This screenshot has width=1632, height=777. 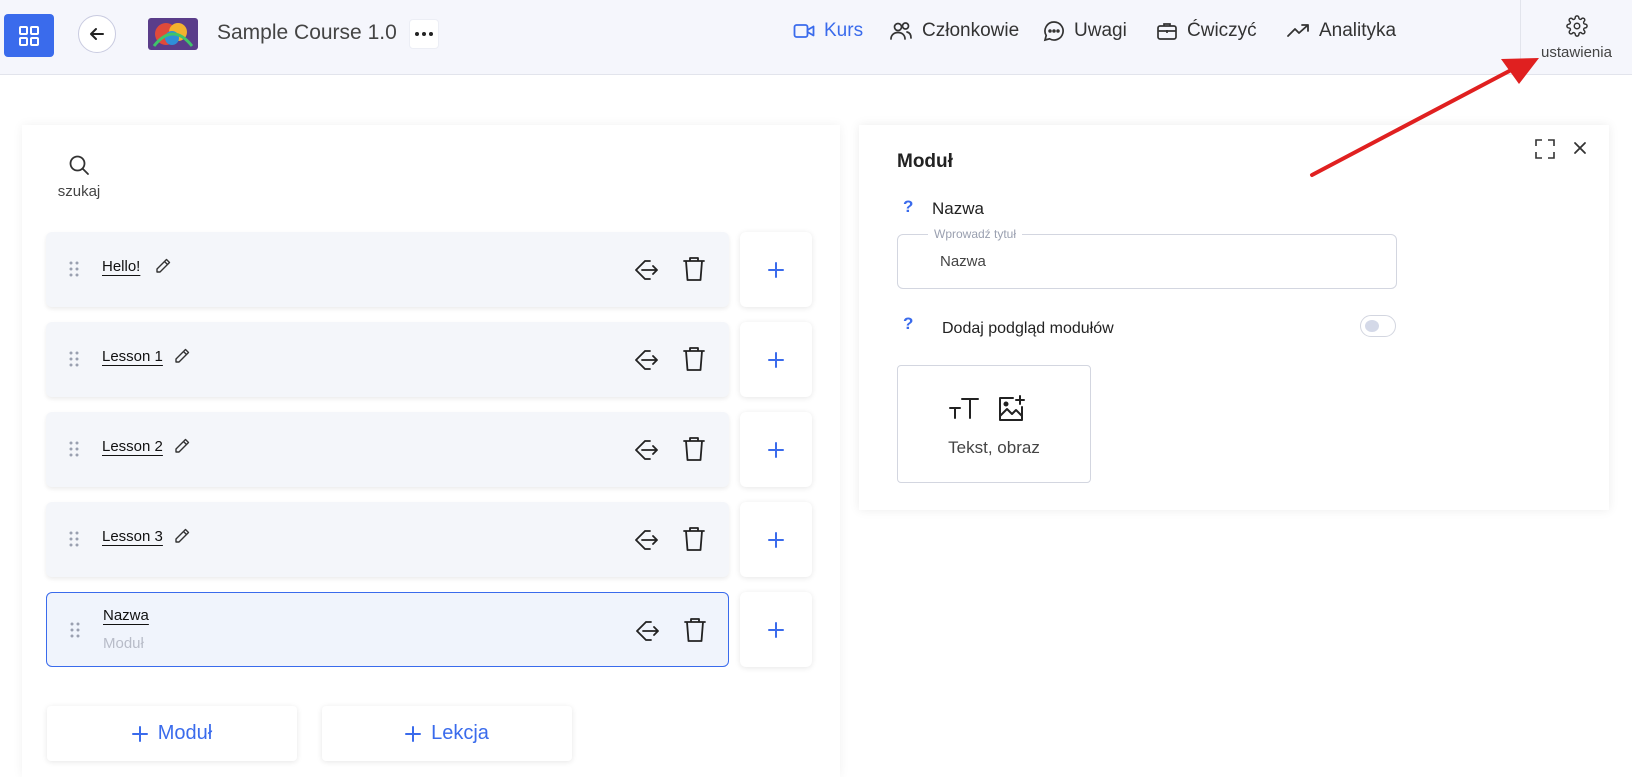 I want to click on nav-uwagi: Uwagi, so click(x=1085, y=31).